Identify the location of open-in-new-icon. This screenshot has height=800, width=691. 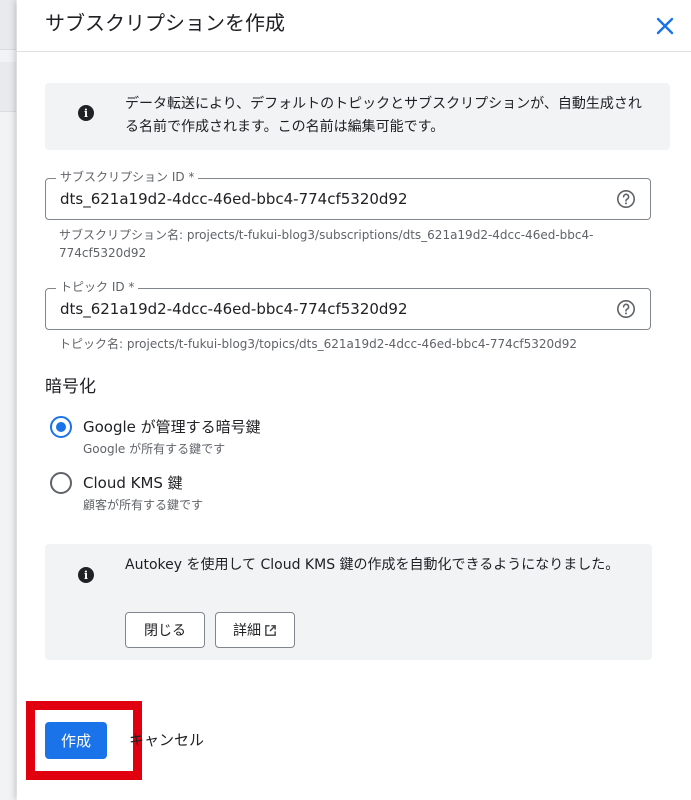
(270, 630).